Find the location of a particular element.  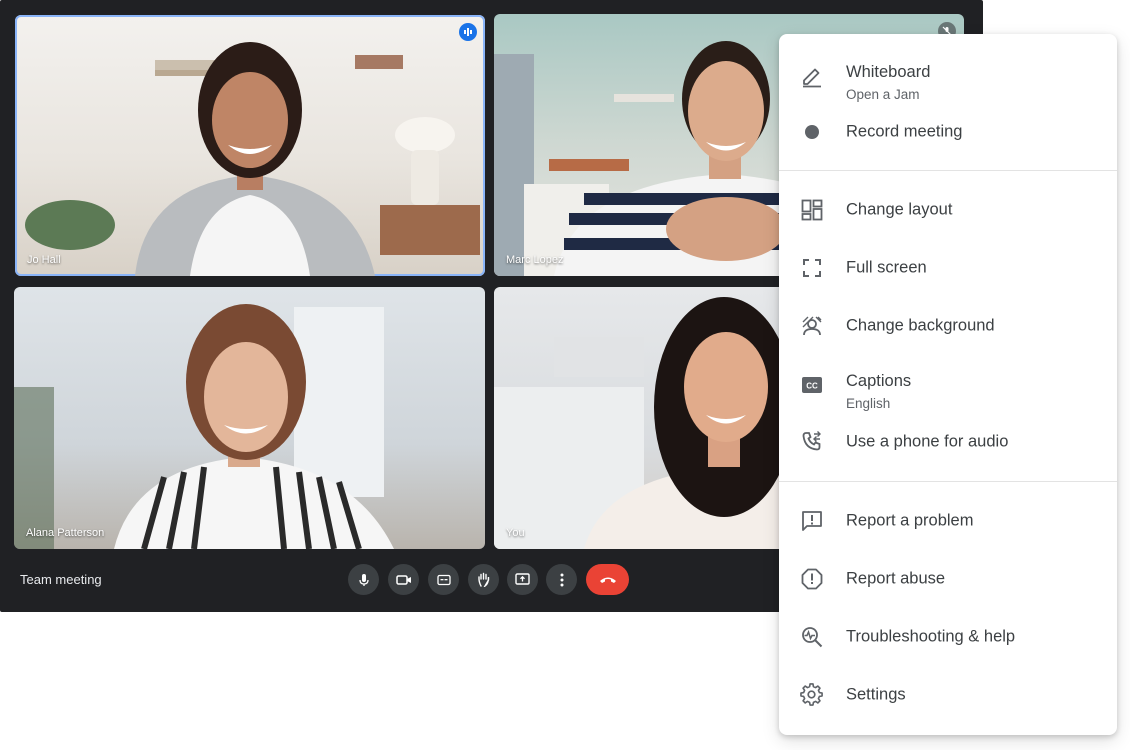

background-icon is located at coordinates (812, 326).